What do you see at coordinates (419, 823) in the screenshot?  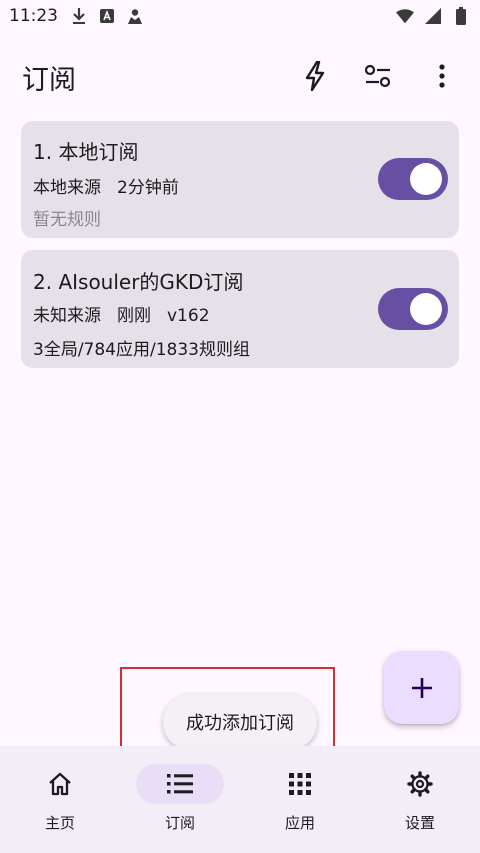 I see `nav-label: 设置` at bounding box center [419, 823].